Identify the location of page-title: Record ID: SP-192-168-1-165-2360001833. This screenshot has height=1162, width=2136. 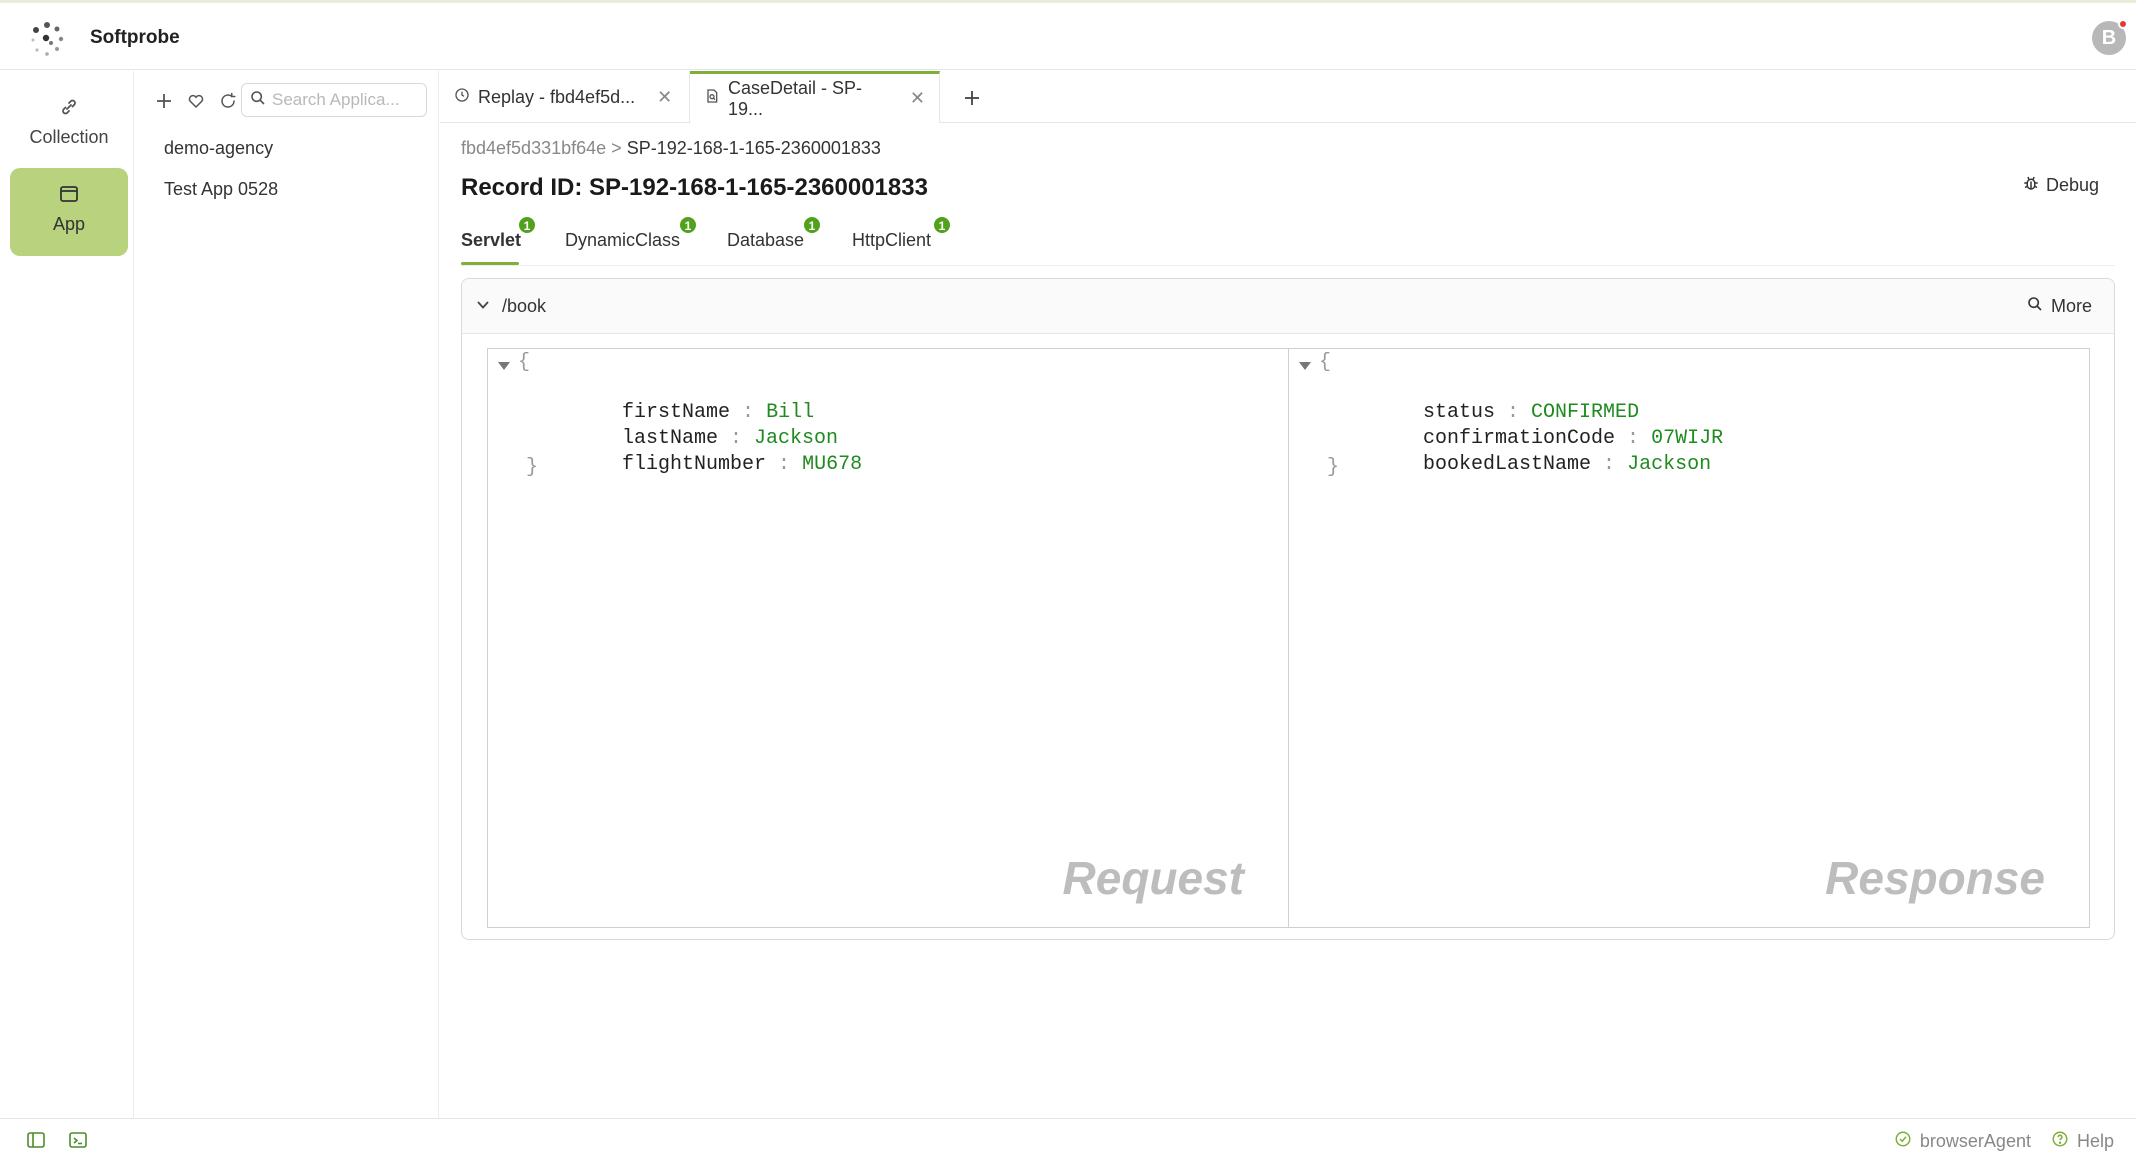
(694, 187).